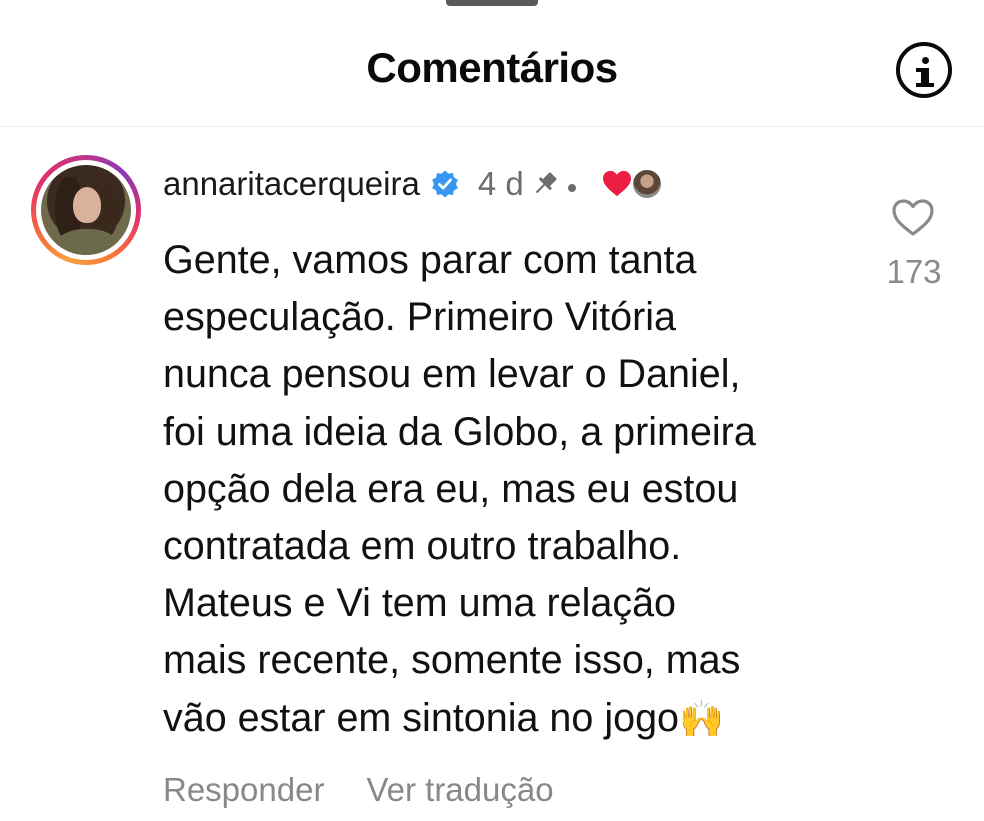  What do you see at coordinates (492, 67) in the screenshot?
I see `page-title: Comentários` at bounding box center [492, 67].